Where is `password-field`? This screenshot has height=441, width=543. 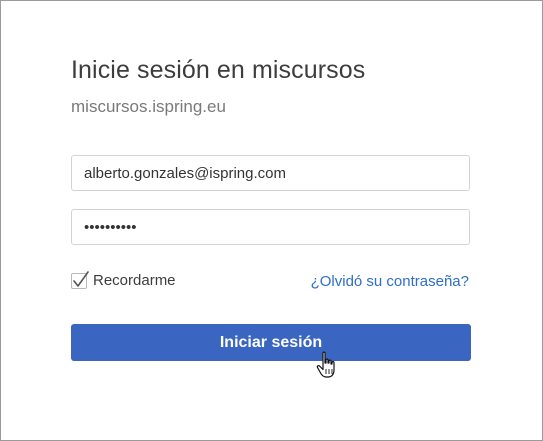 password-field is located at coordinates (270, 227).